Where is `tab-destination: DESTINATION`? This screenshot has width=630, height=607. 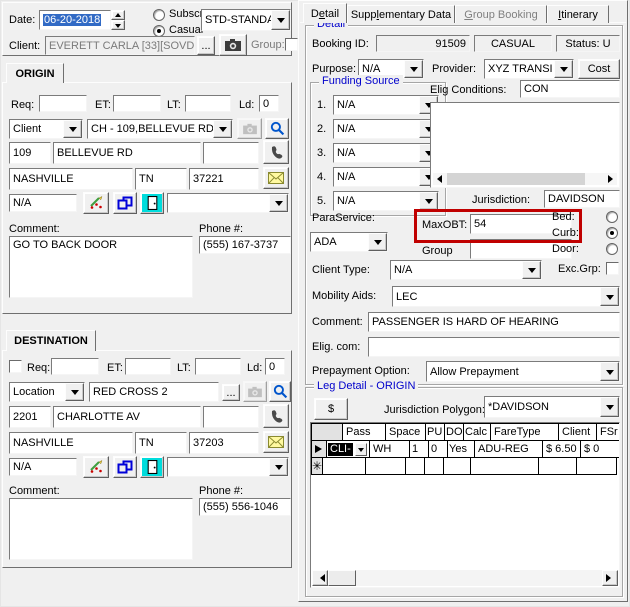 tab-destination: DESTINATION is located at coordinates (51, 340).